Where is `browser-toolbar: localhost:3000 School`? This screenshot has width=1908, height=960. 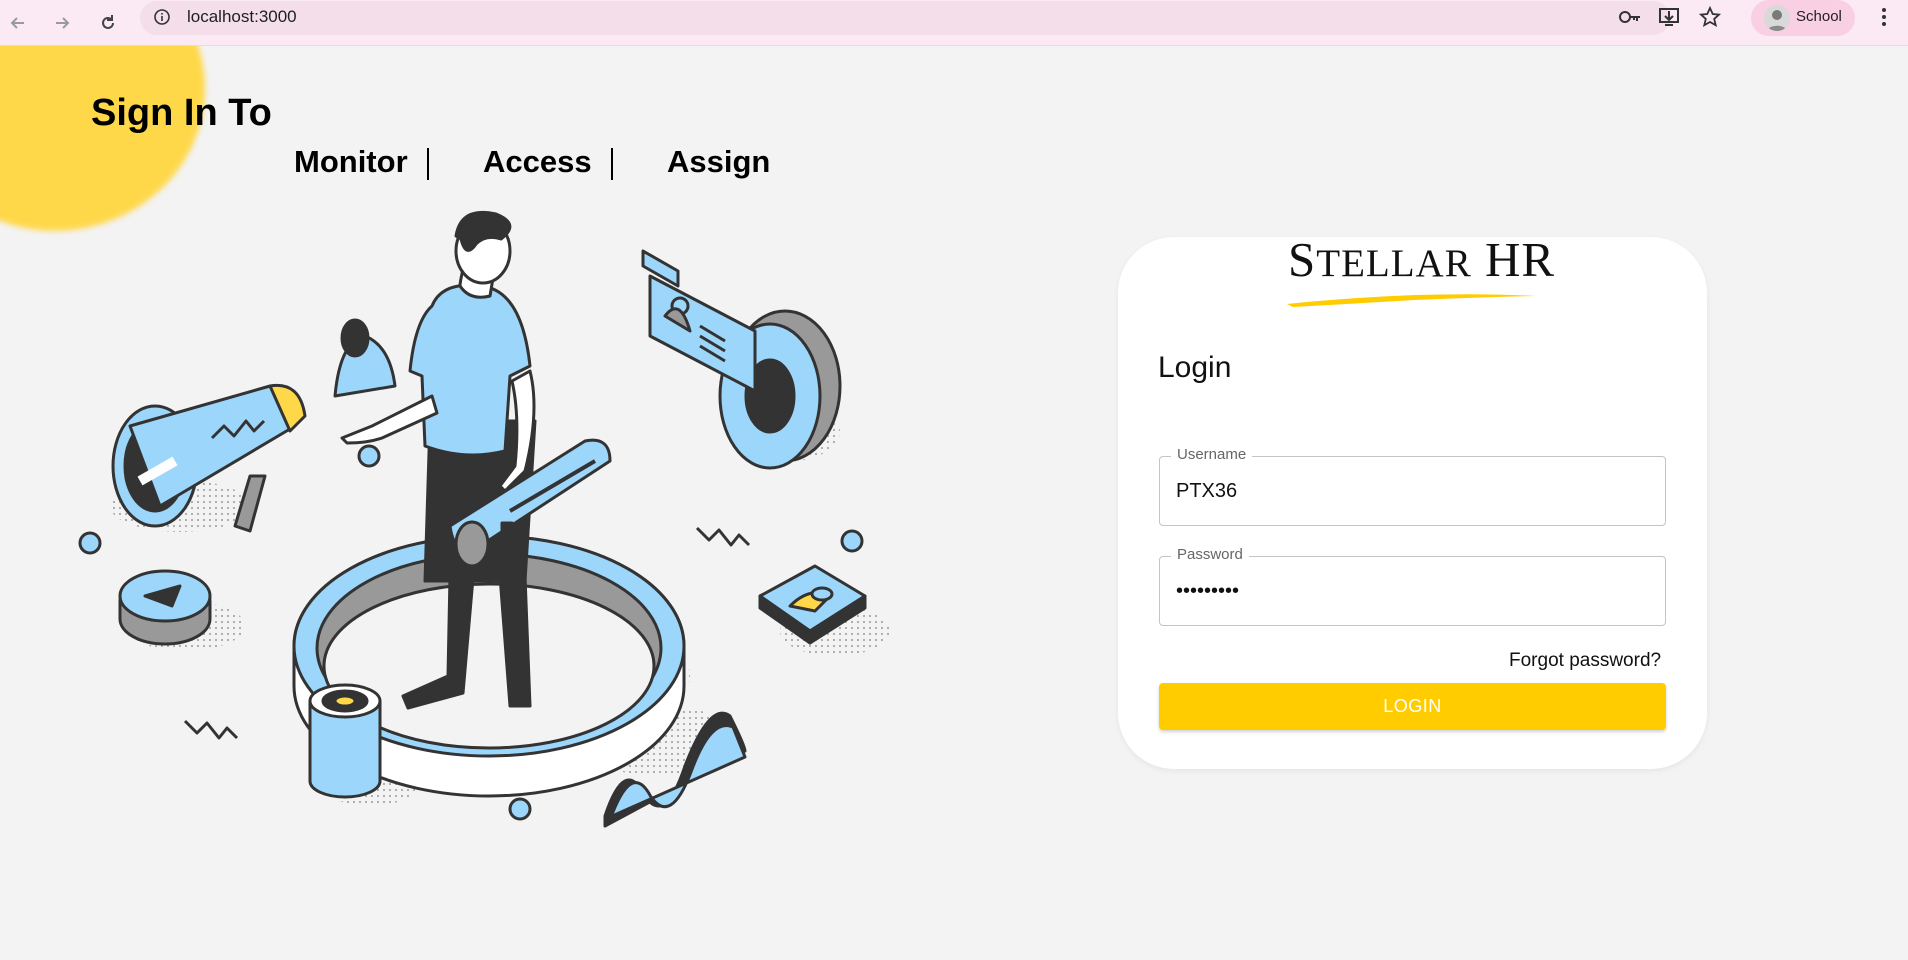 browser-toolbar: localhost:3000 School is located at coordinates (954, 23).